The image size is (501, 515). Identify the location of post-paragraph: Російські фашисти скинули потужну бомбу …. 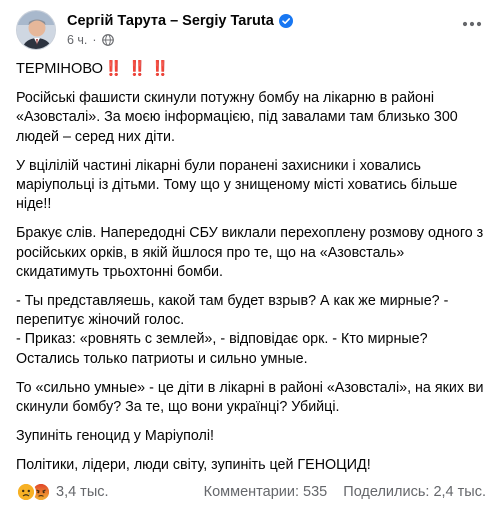
(237, 117).